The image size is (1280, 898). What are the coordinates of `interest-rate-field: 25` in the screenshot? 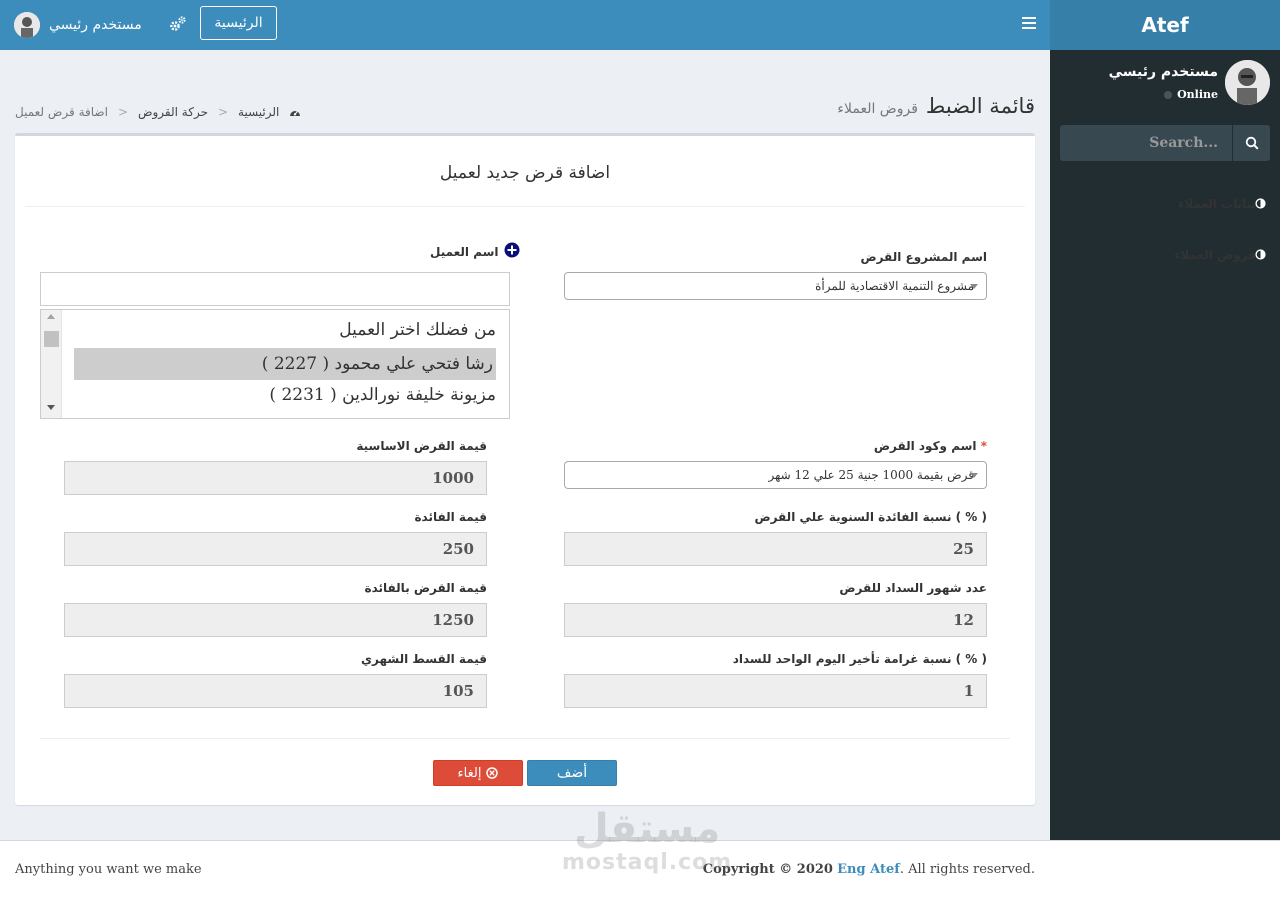 It's located at (775, 549).